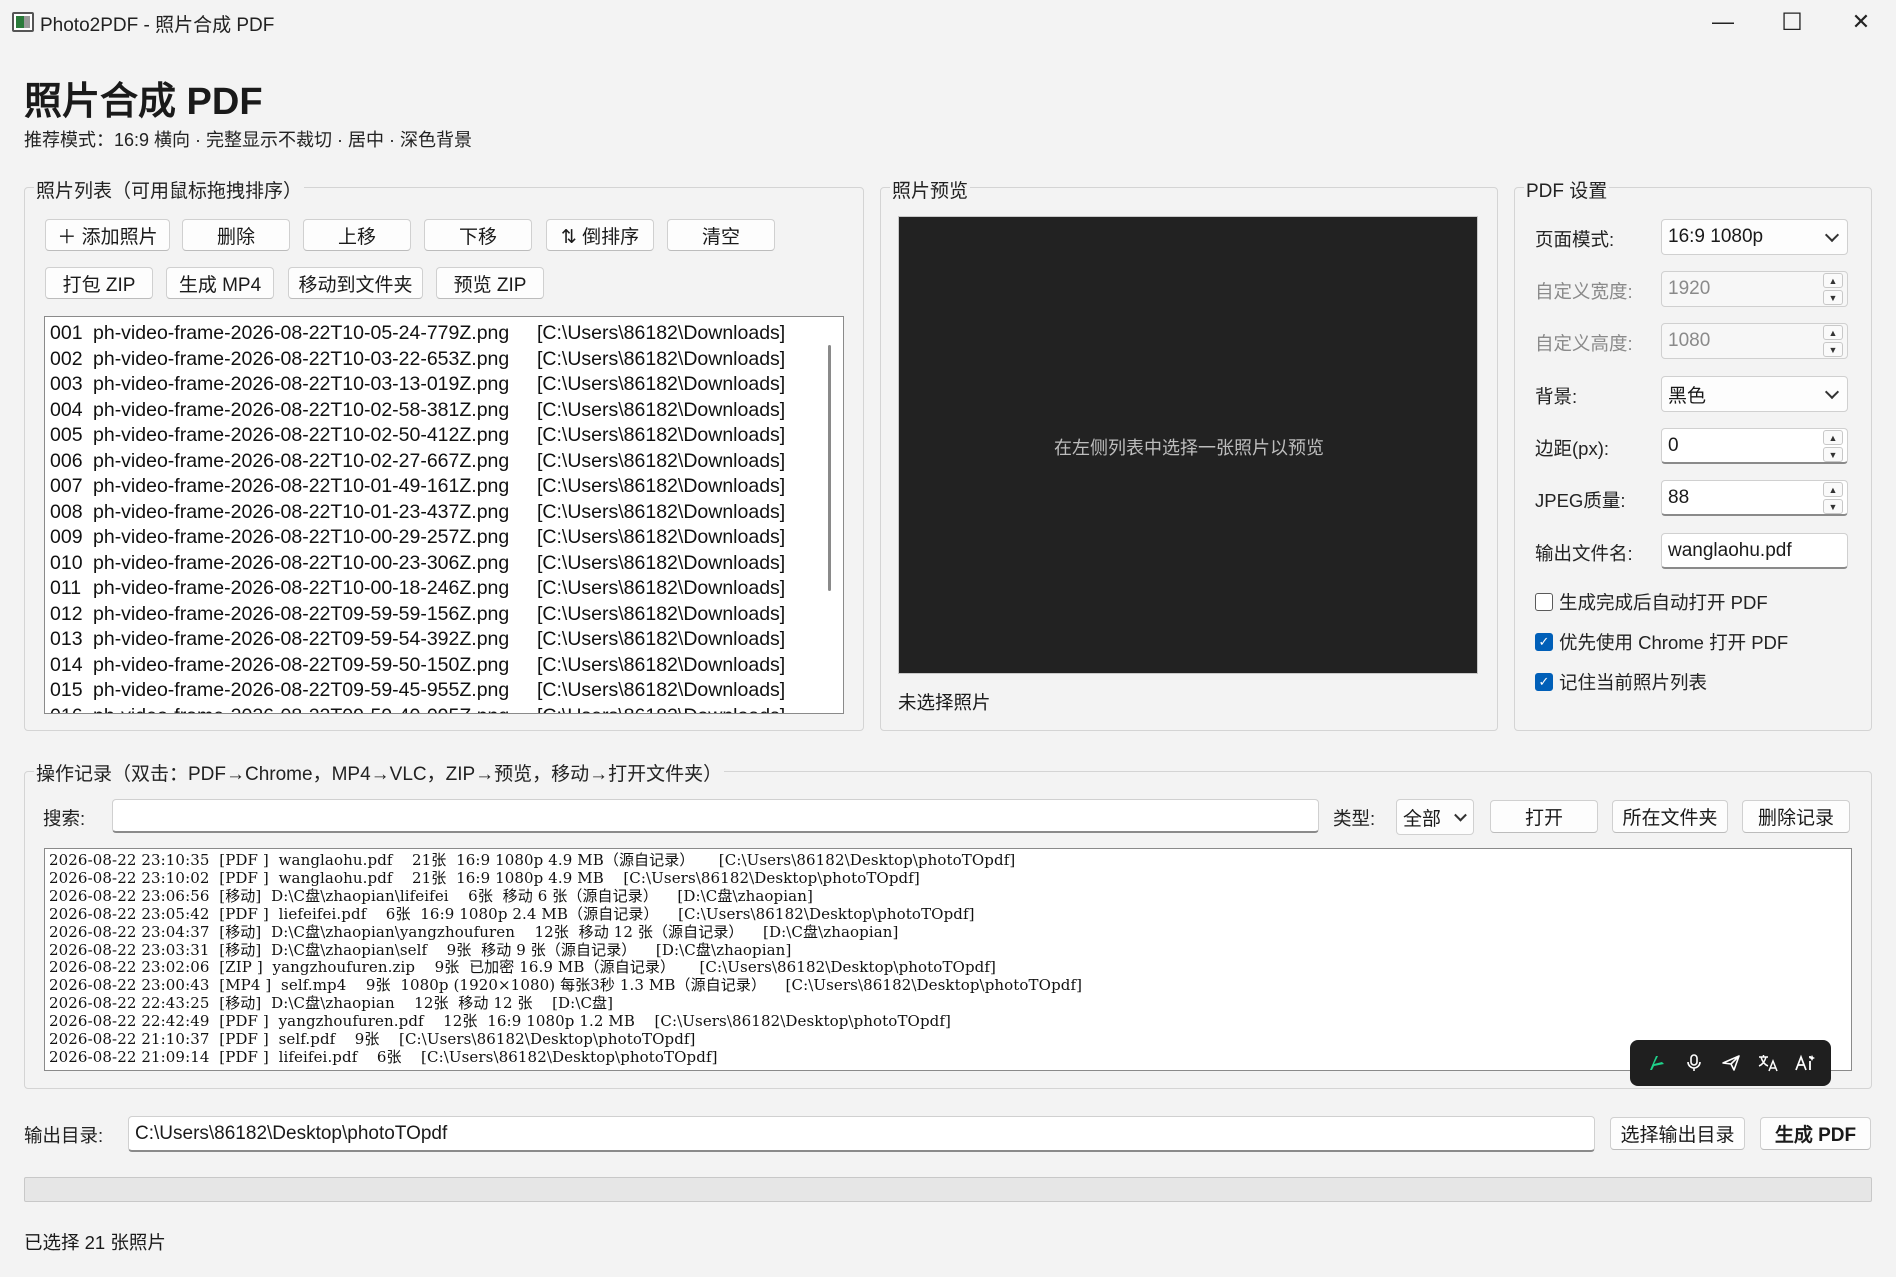 The width and height of the screenshot is (1896, 1277). Describe the element at coordinates (1833, 498) in the screenshot. I see `jpeg-spinner: ▲ ▼` at that location.